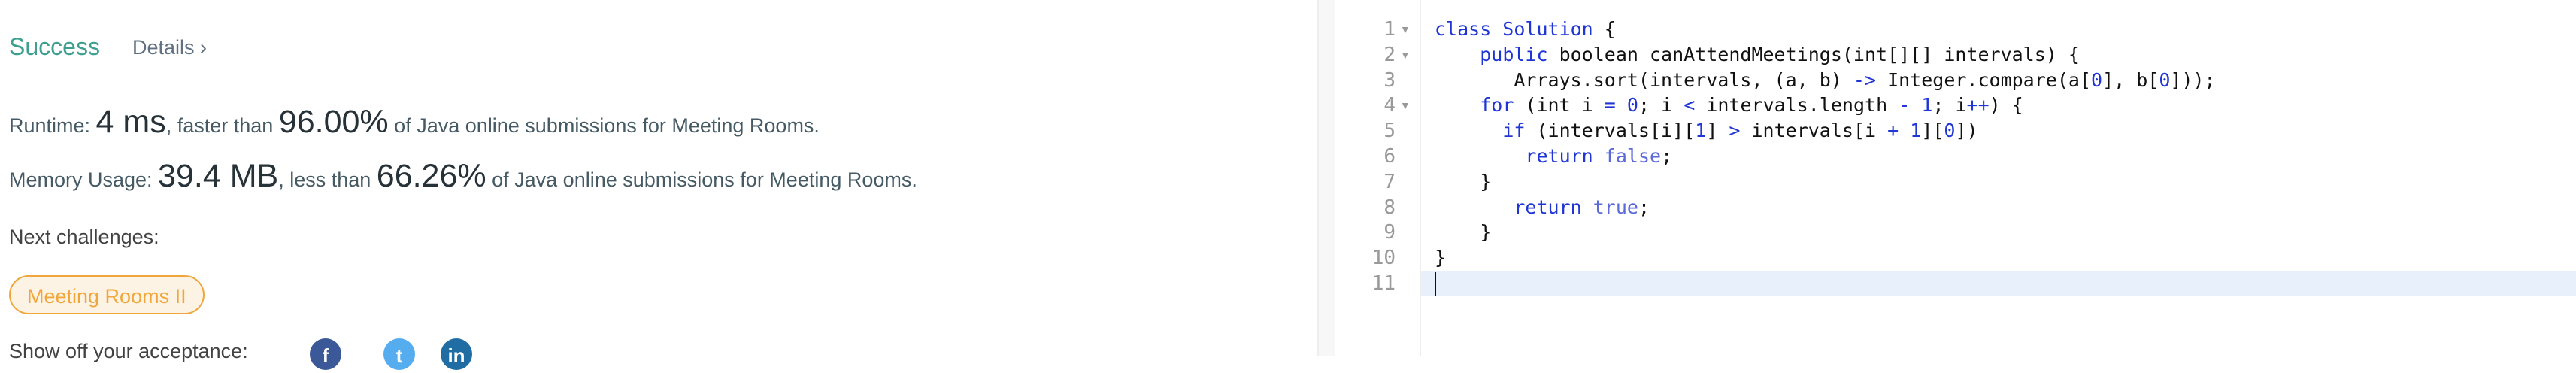  I want to click on facebook-icon: f, so click(325, 354).